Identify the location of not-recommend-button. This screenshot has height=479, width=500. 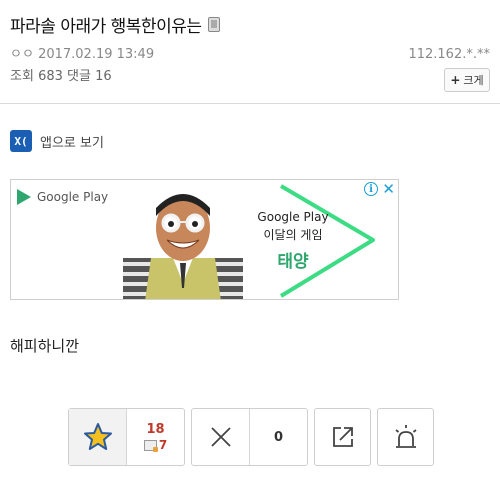
(221, 437).